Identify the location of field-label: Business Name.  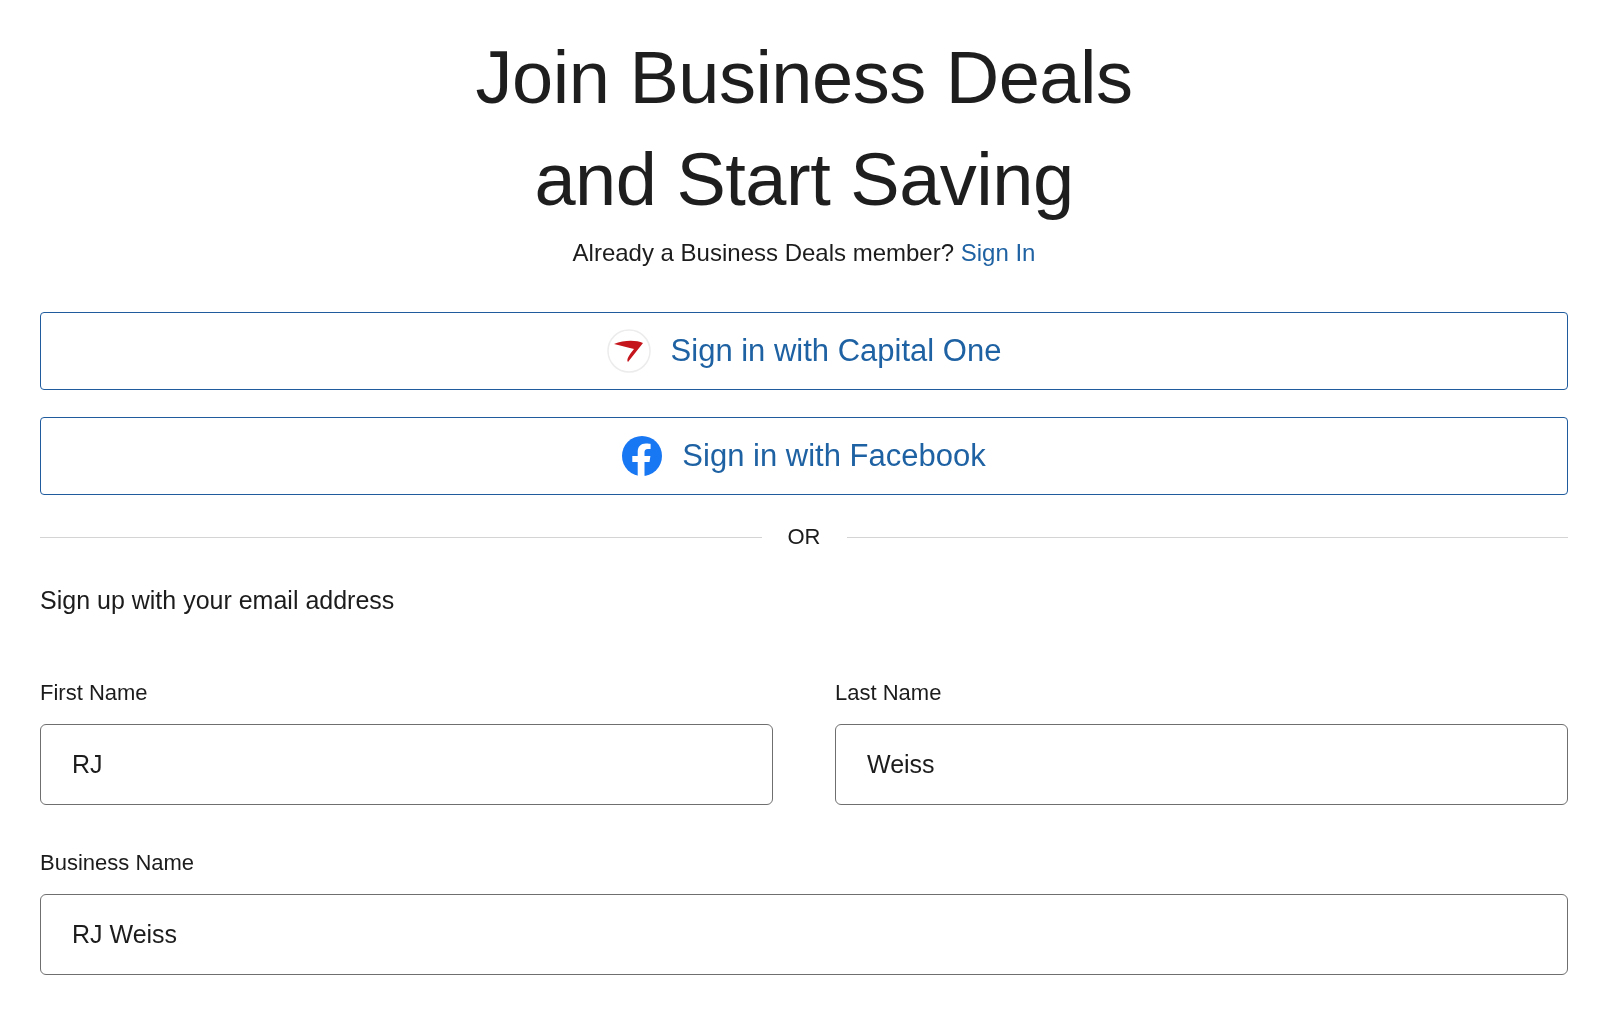
(117, 863).